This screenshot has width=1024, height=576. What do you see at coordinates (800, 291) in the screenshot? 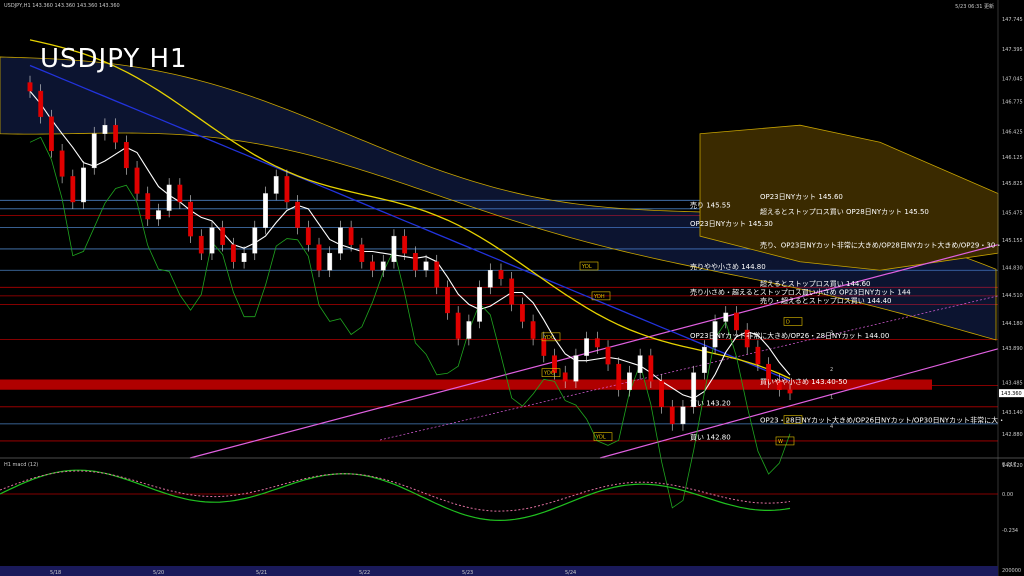
I see `level-annotation: 売り小さめ・超えるとストップロス買い小さめ OP23日NYカット 144` at bounding box center [800, 291].